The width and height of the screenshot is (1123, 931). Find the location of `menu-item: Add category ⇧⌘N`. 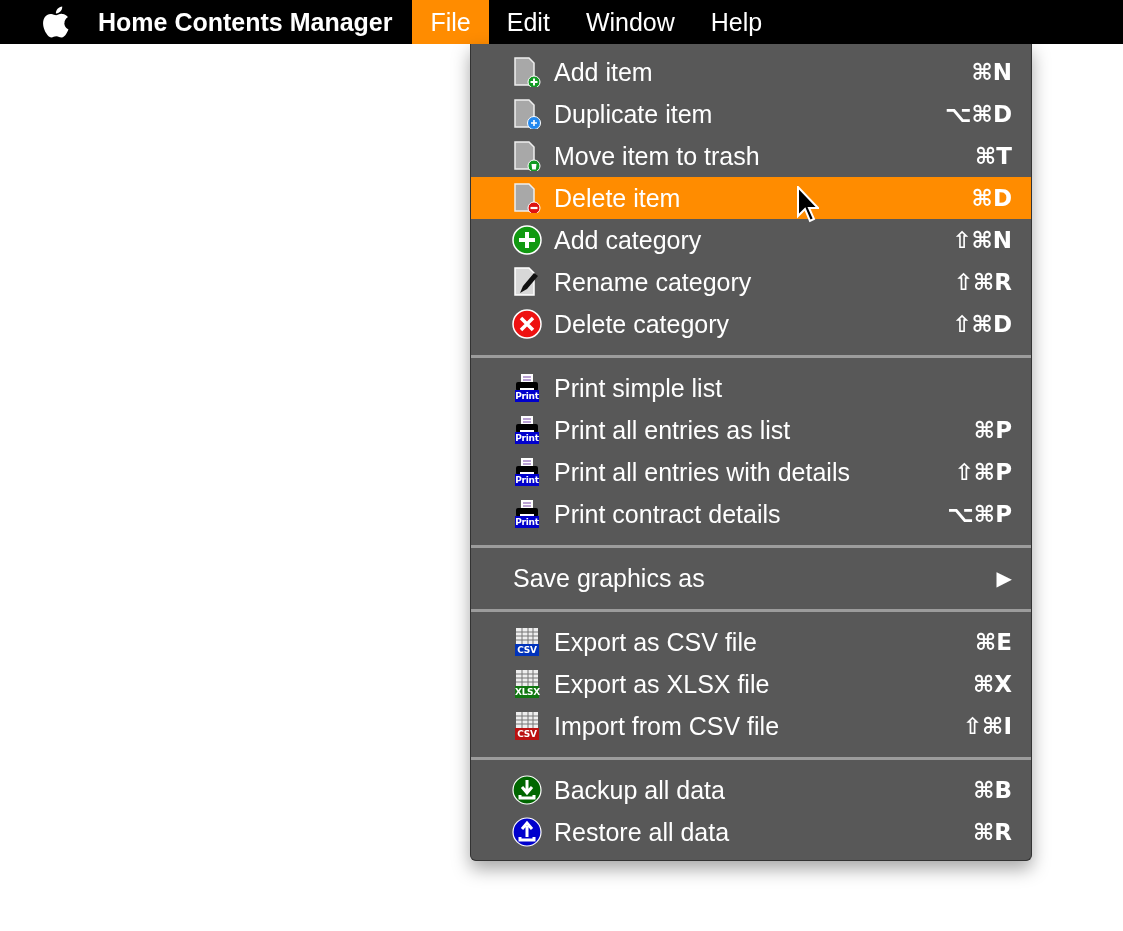

menu-item: Add category ⇧⌘N is located at coordinates (751, 240).